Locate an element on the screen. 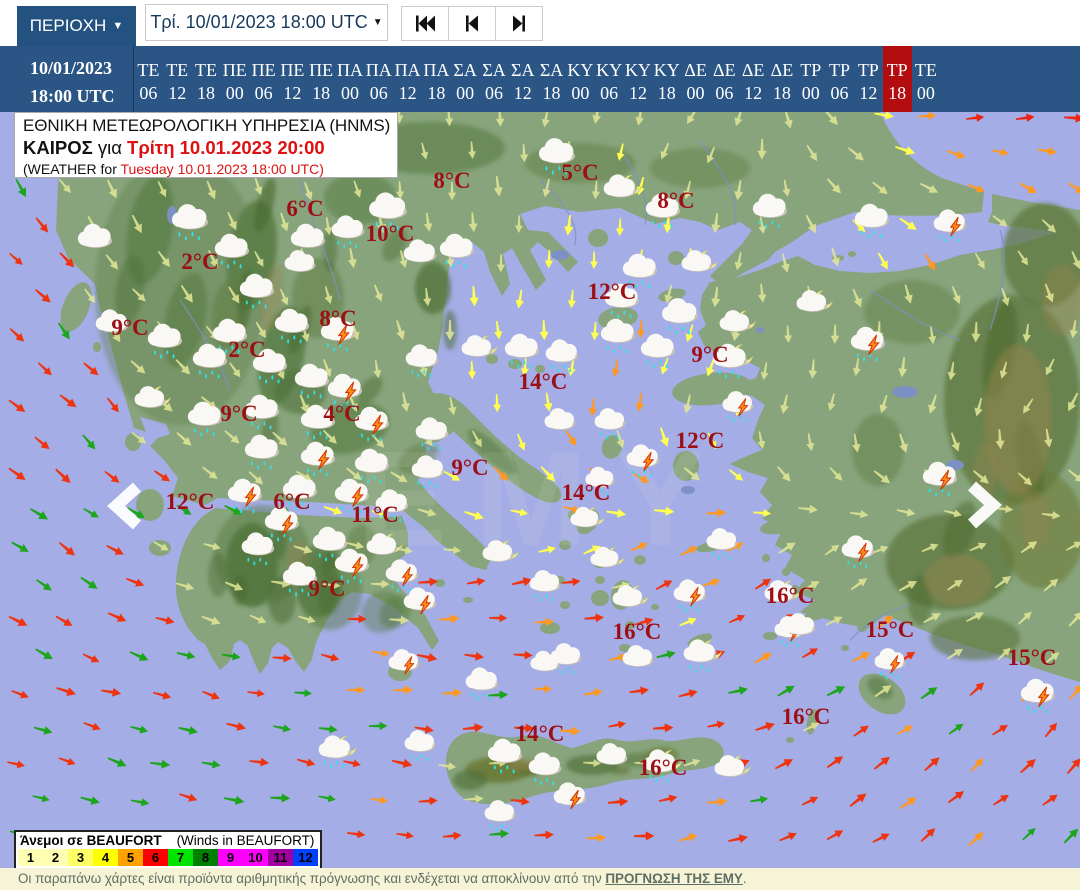  svg-text: 10°C is located at coordinates (390, 233).